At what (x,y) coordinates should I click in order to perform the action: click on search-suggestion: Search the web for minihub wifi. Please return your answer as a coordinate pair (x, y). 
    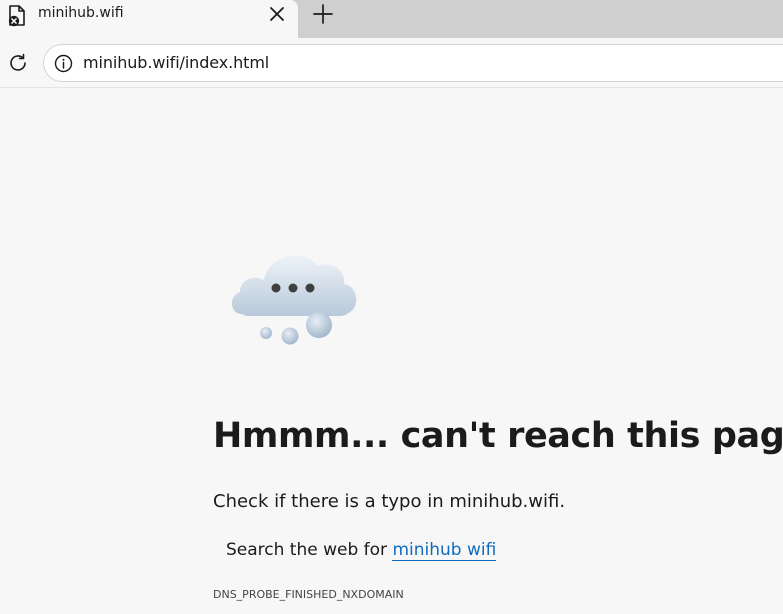
    Looking at the image, I should click on (361, 550).